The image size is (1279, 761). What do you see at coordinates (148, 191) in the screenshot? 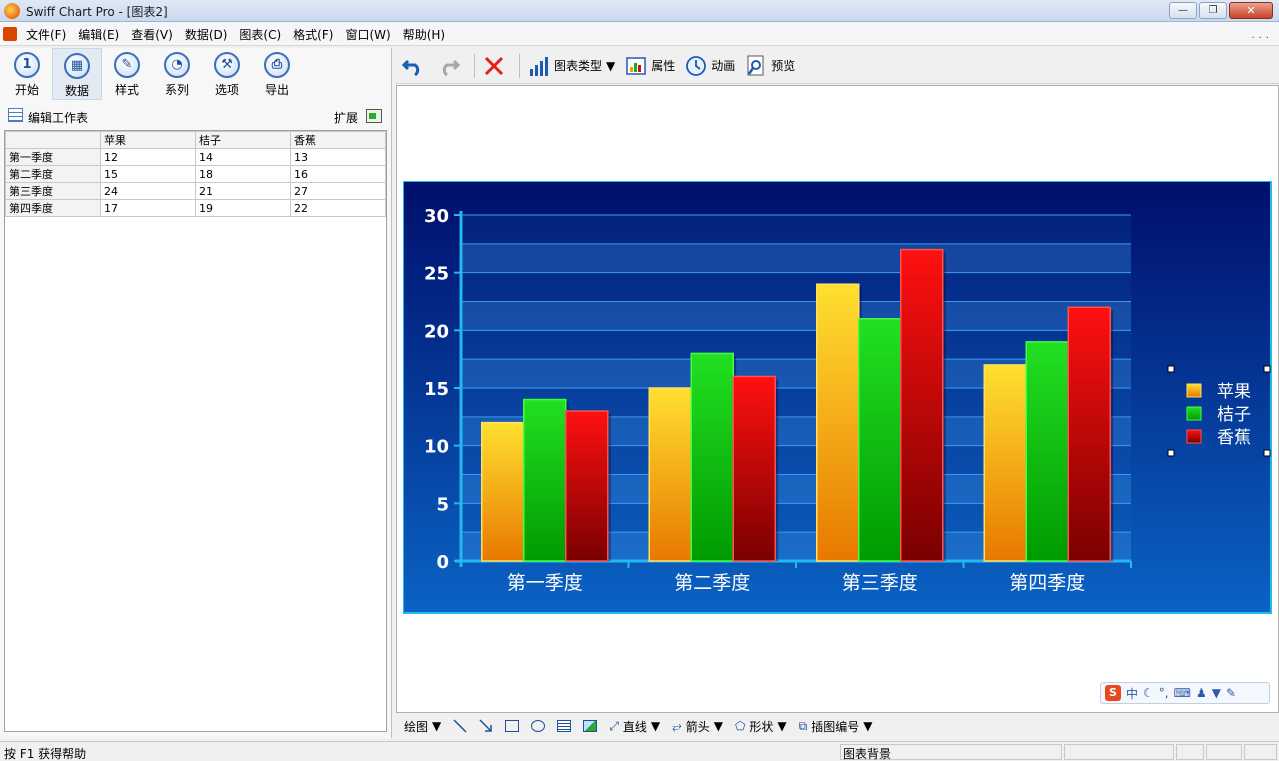
I see `data-cell: 24` at bounding box center [148, 191].